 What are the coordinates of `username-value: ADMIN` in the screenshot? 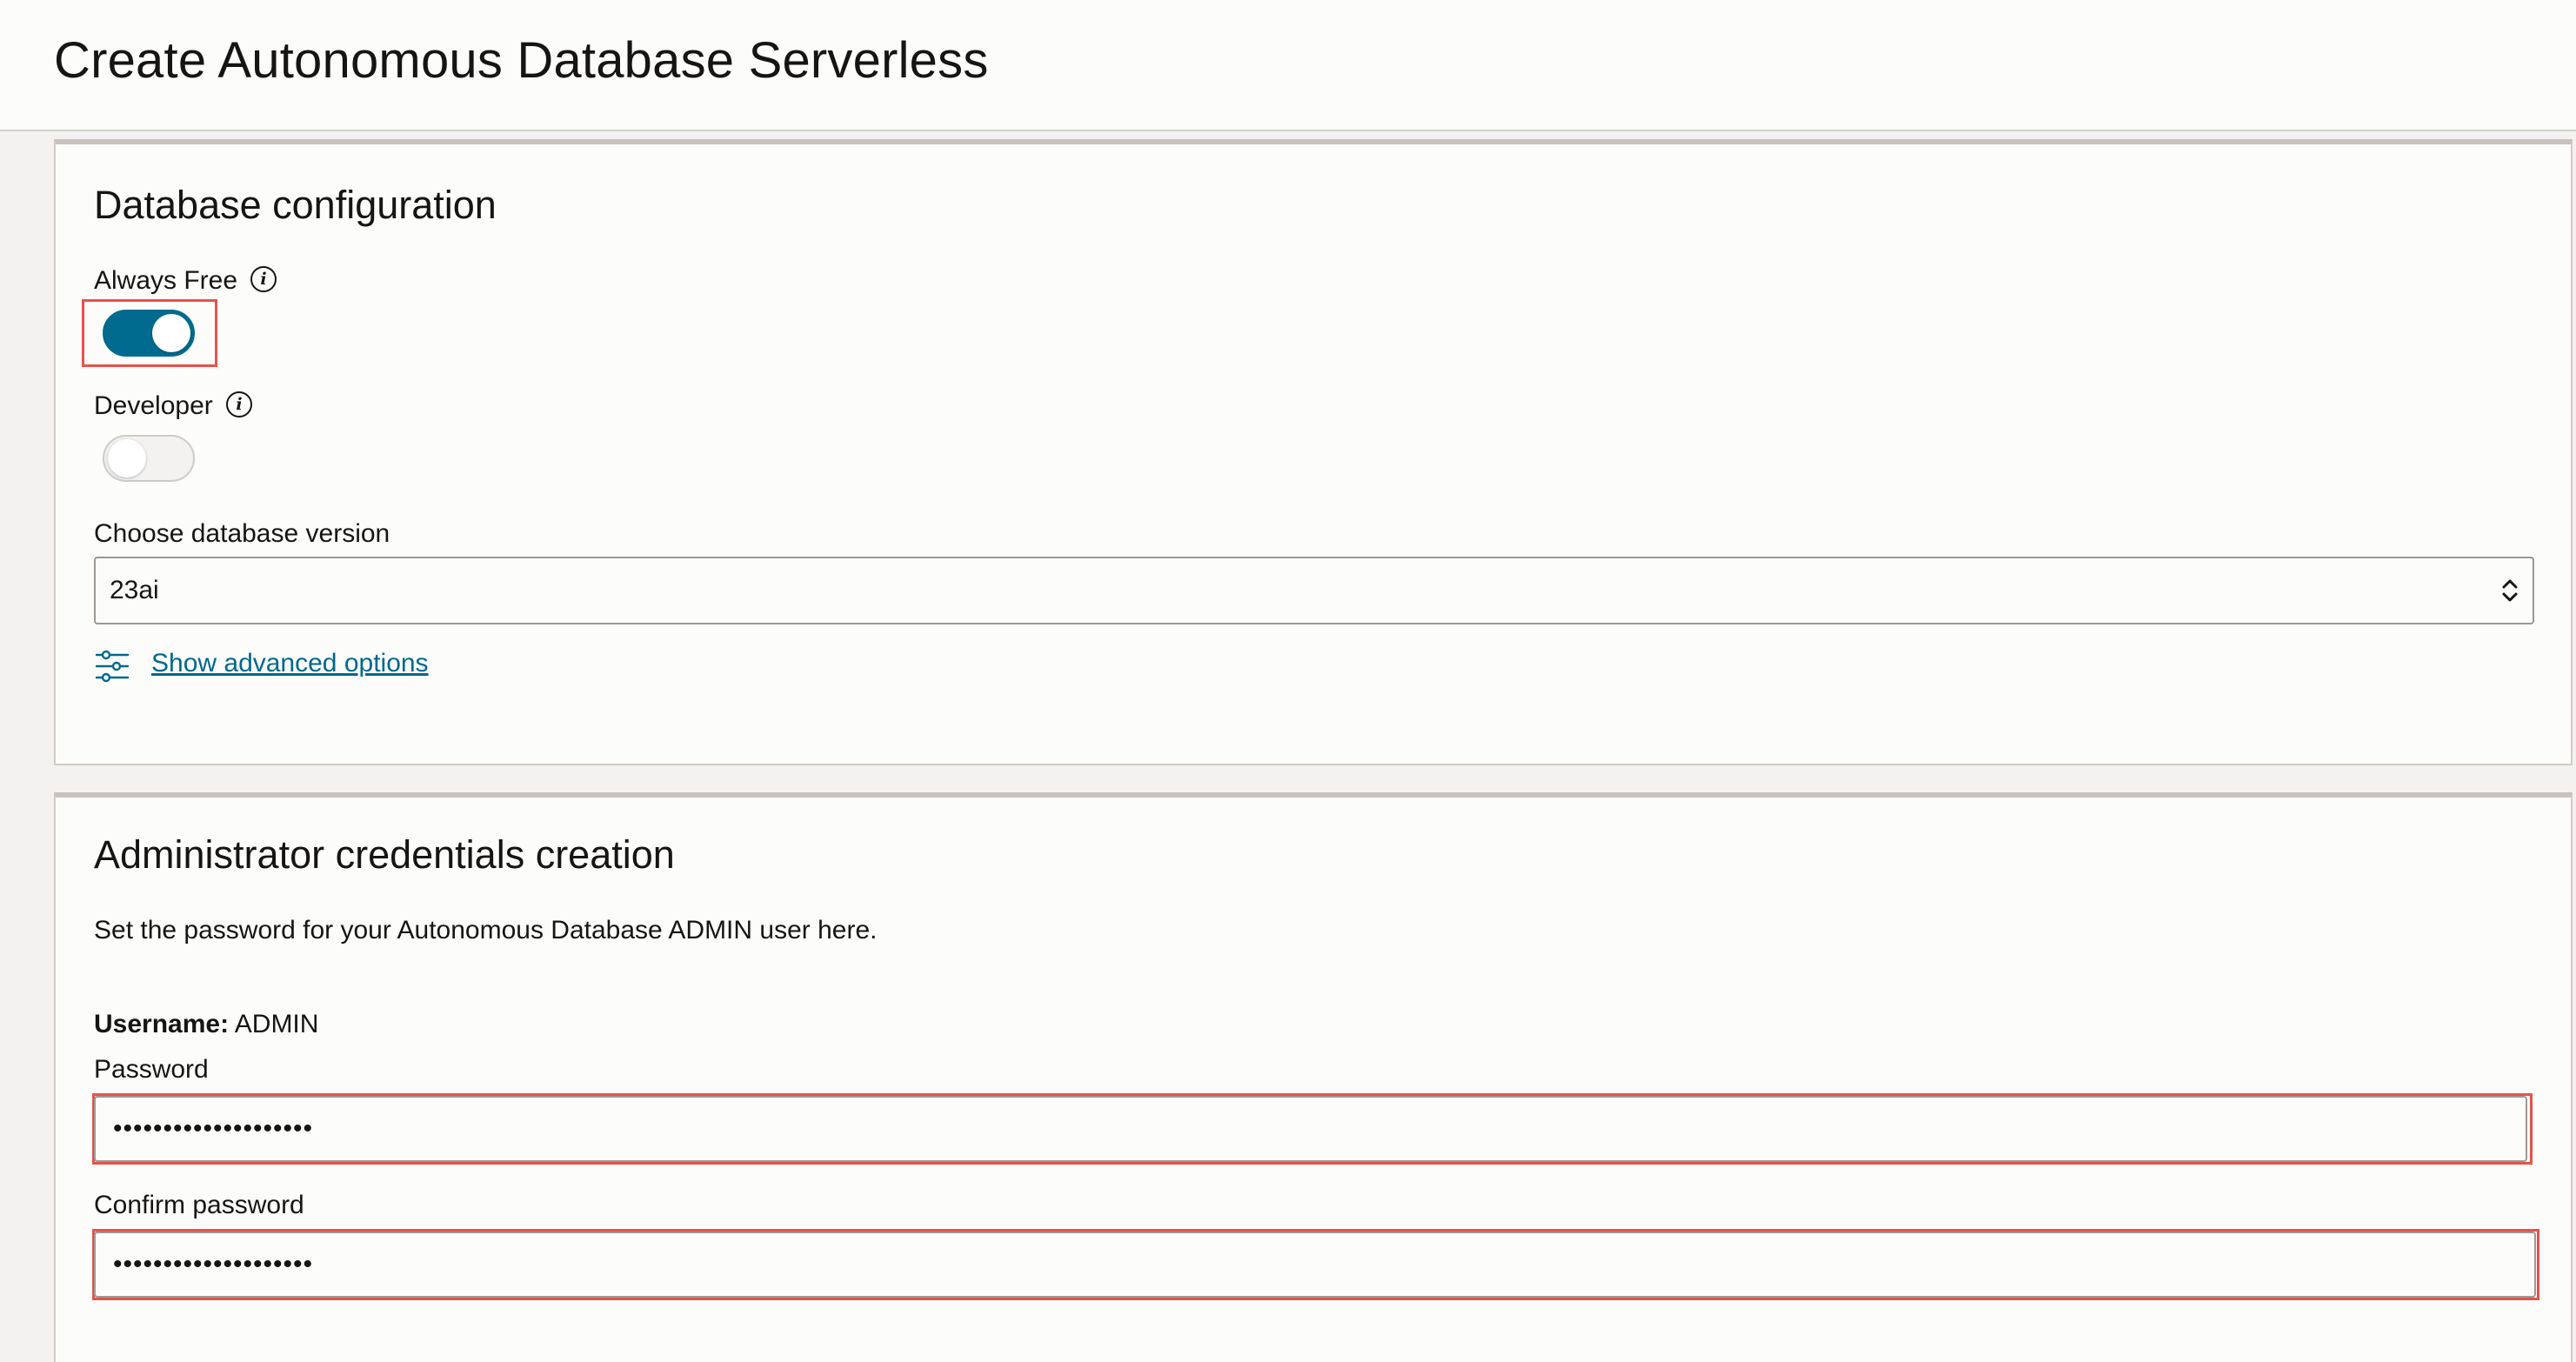 It's located at (276, 1024).